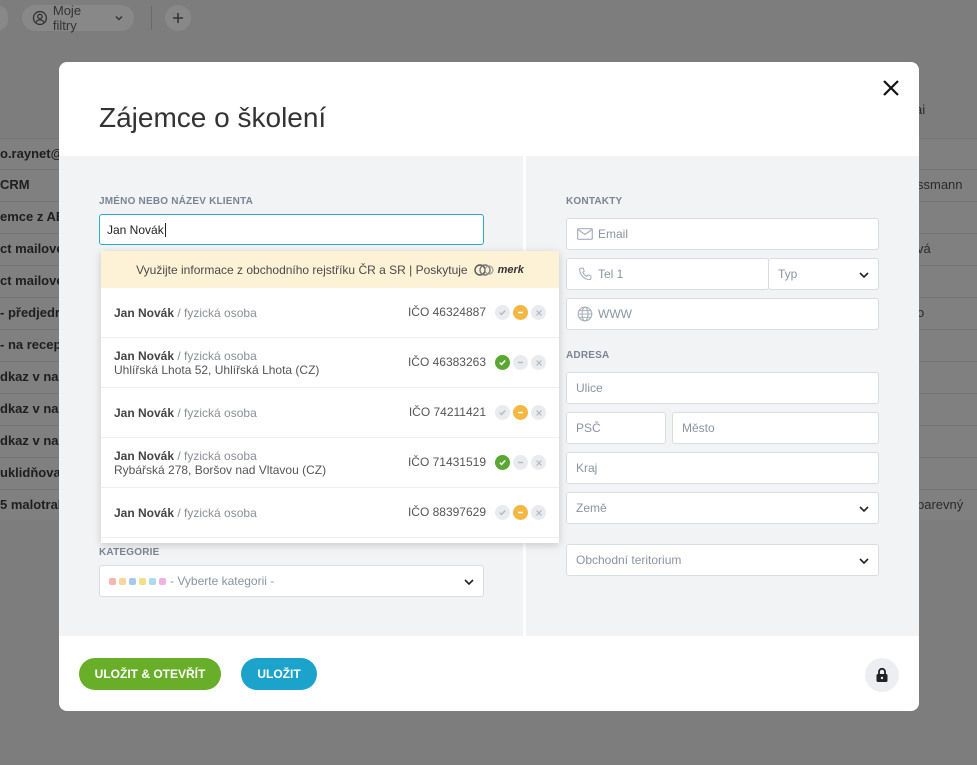 This screenshot has width=977, height=765. What do you see at coordinates (31, 344) in the screenshot?
I see `bg-row-left-text: - na recep` at bounding box center [31, 344].